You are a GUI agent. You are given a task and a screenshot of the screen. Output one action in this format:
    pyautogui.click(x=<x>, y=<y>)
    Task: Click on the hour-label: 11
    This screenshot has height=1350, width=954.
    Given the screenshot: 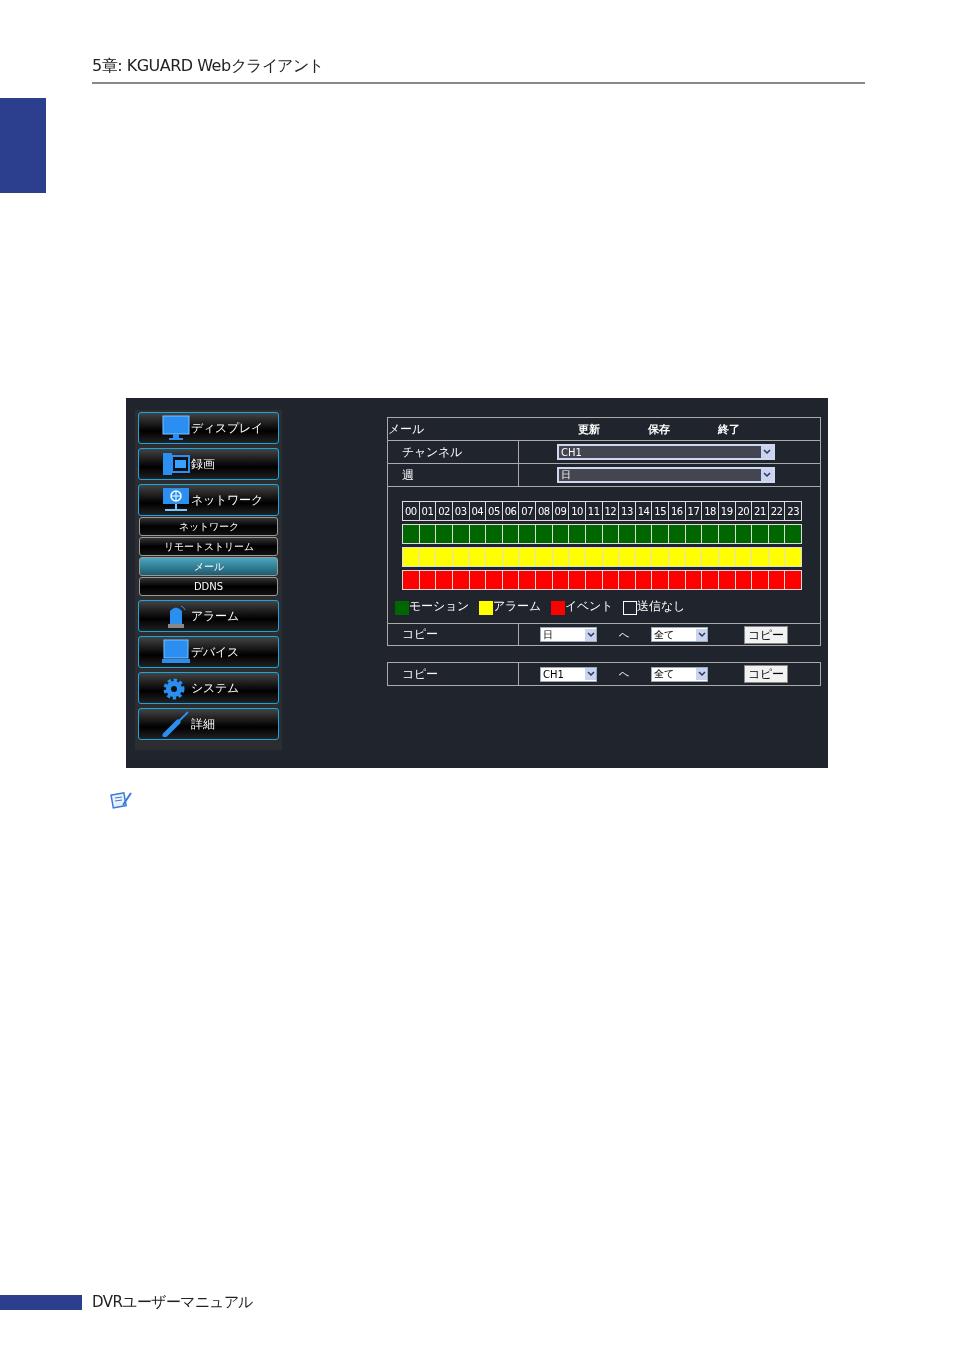 What is the action you would take?
    pyautogui.click(x=593, y=511)
    